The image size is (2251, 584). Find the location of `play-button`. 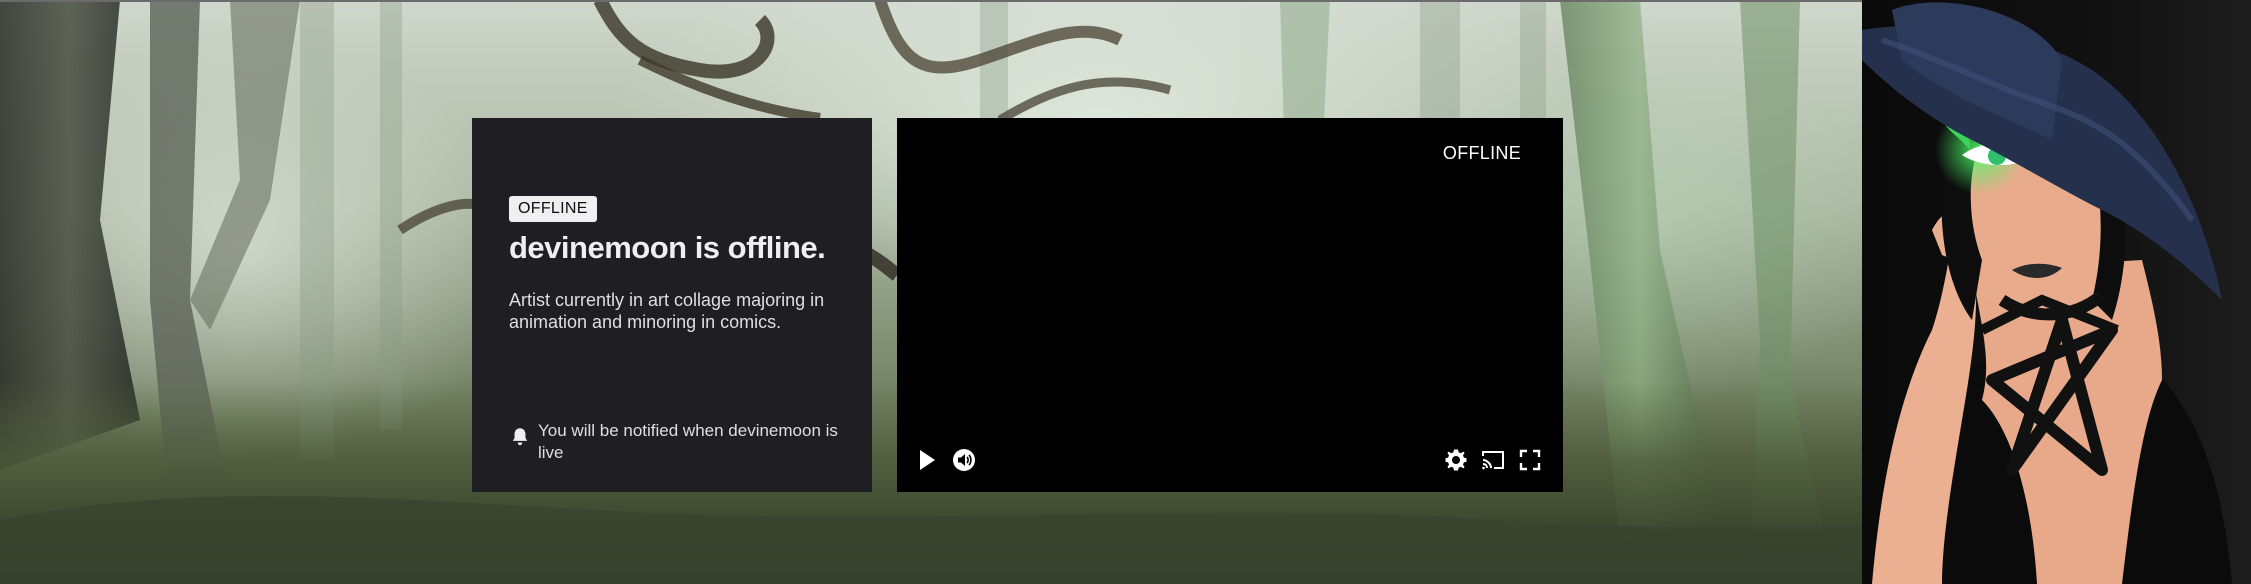

play-button is located at coordinates (927, 460).